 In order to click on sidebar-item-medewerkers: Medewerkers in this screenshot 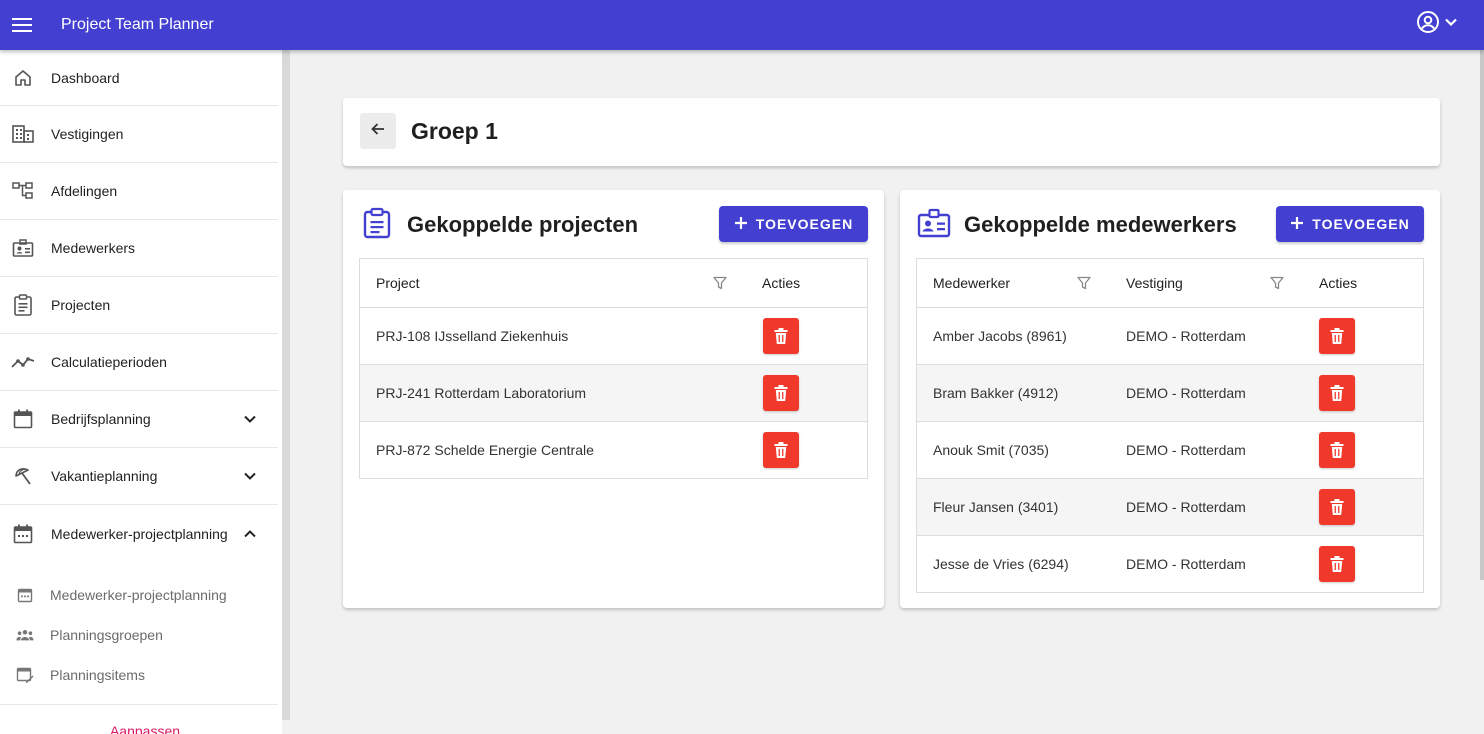, I will do `click(139, 248)`.